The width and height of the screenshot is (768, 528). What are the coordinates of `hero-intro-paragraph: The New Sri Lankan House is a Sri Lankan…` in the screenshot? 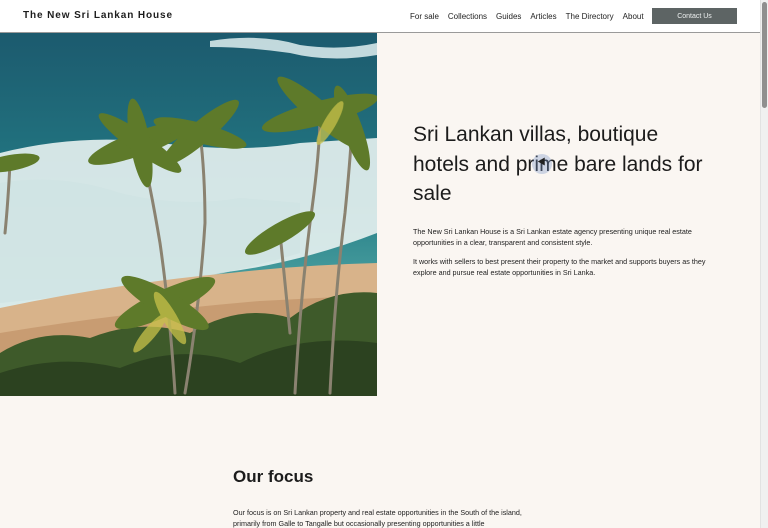 It's located at (552, 237).